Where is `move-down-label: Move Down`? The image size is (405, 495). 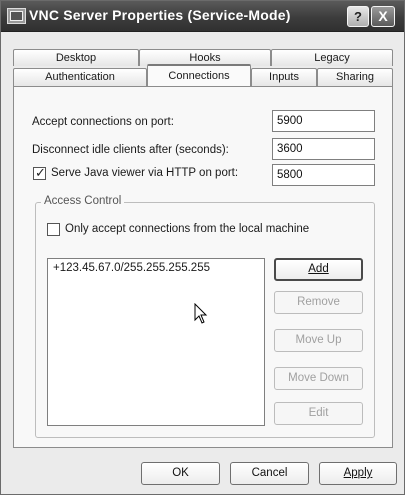
move-down-label: Move Down is located at coordinates (318, 378).